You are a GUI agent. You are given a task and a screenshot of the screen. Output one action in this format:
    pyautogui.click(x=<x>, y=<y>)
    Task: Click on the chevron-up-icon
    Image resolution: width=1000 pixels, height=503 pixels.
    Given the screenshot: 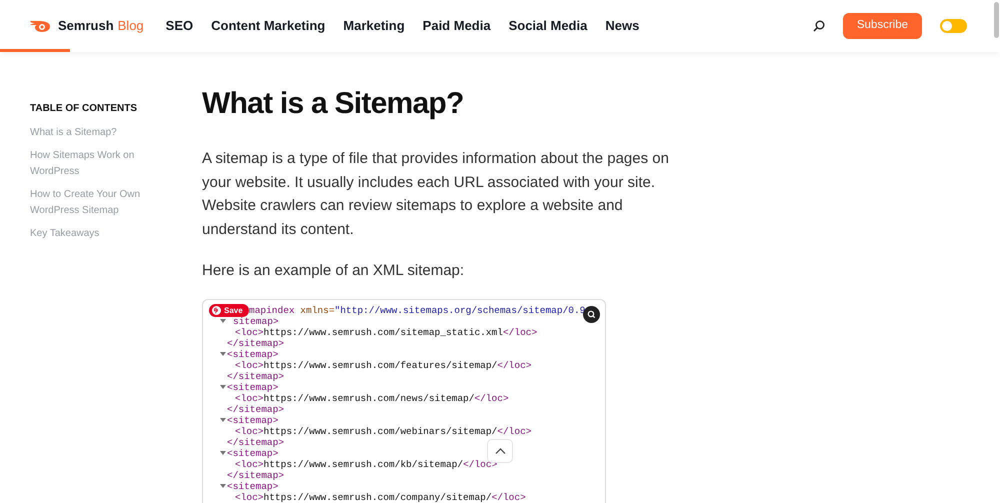 What is the action you would take?
    pyautogui.click(x=500, y=451)
    